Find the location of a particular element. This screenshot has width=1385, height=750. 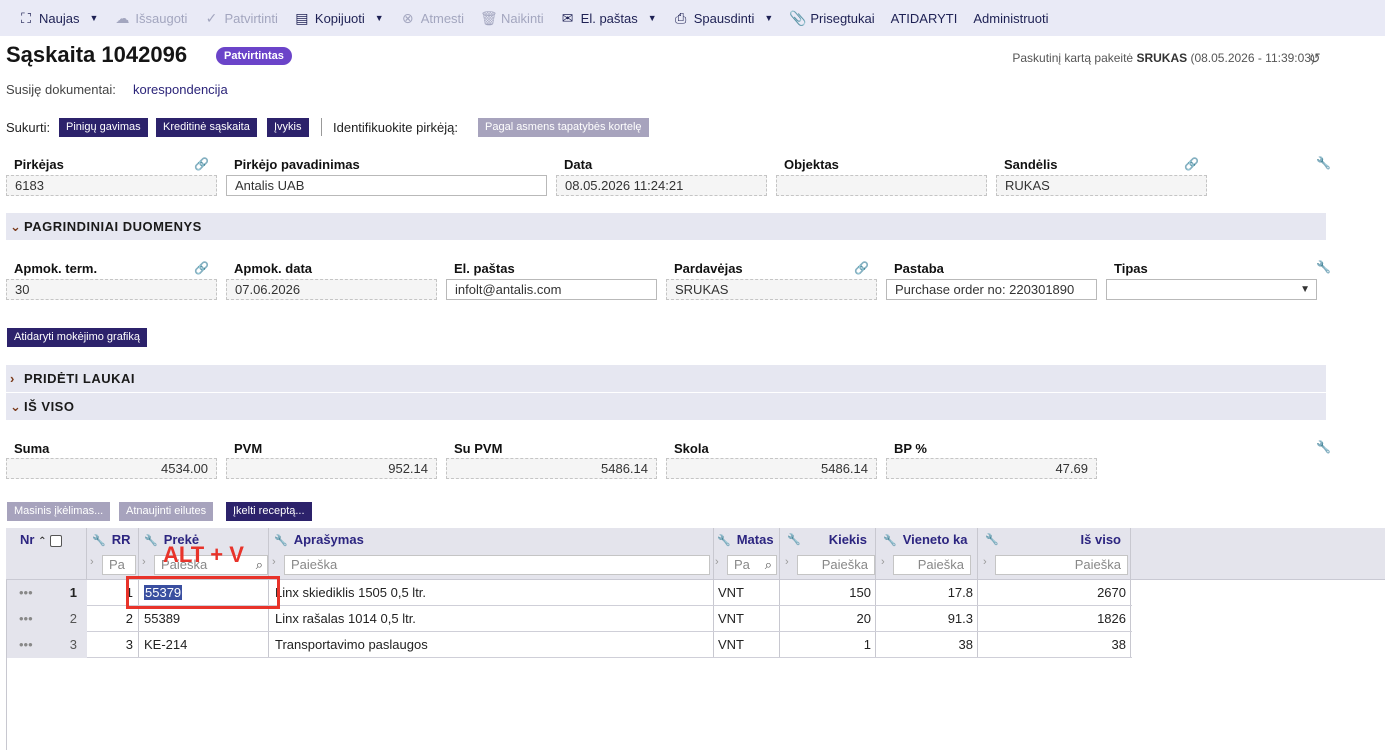

delete-button: 🗑 Naikinti is located at coordinates (512, 18).